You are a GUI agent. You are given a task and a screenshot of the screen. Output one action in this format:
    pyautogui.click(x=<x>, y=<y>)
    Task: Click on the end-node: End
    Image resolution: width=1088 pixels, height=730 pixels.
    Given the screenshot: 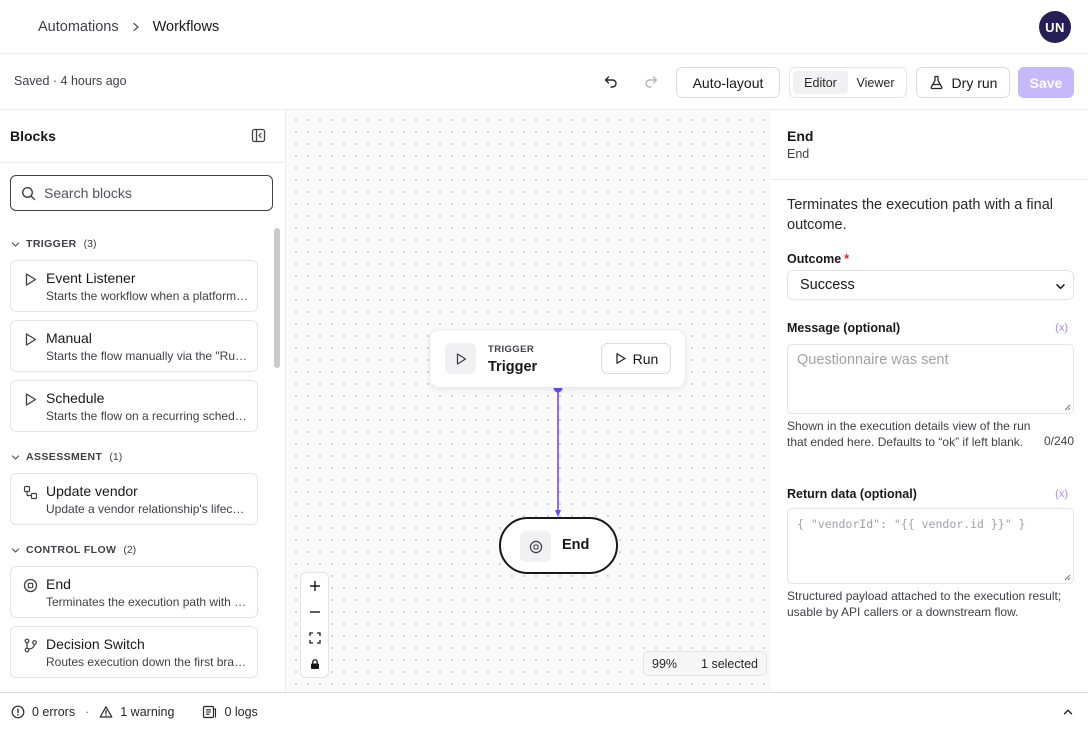 What is the action you would take?
    pyautogui.click(x=558, y=545)
    